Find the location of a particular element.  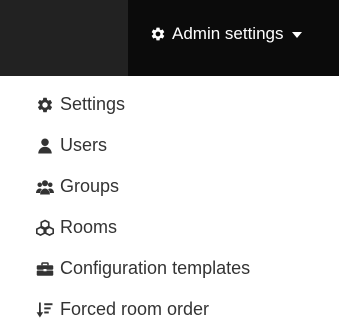

menu-item-label: Forced room order is located at coordinates (135, 309).